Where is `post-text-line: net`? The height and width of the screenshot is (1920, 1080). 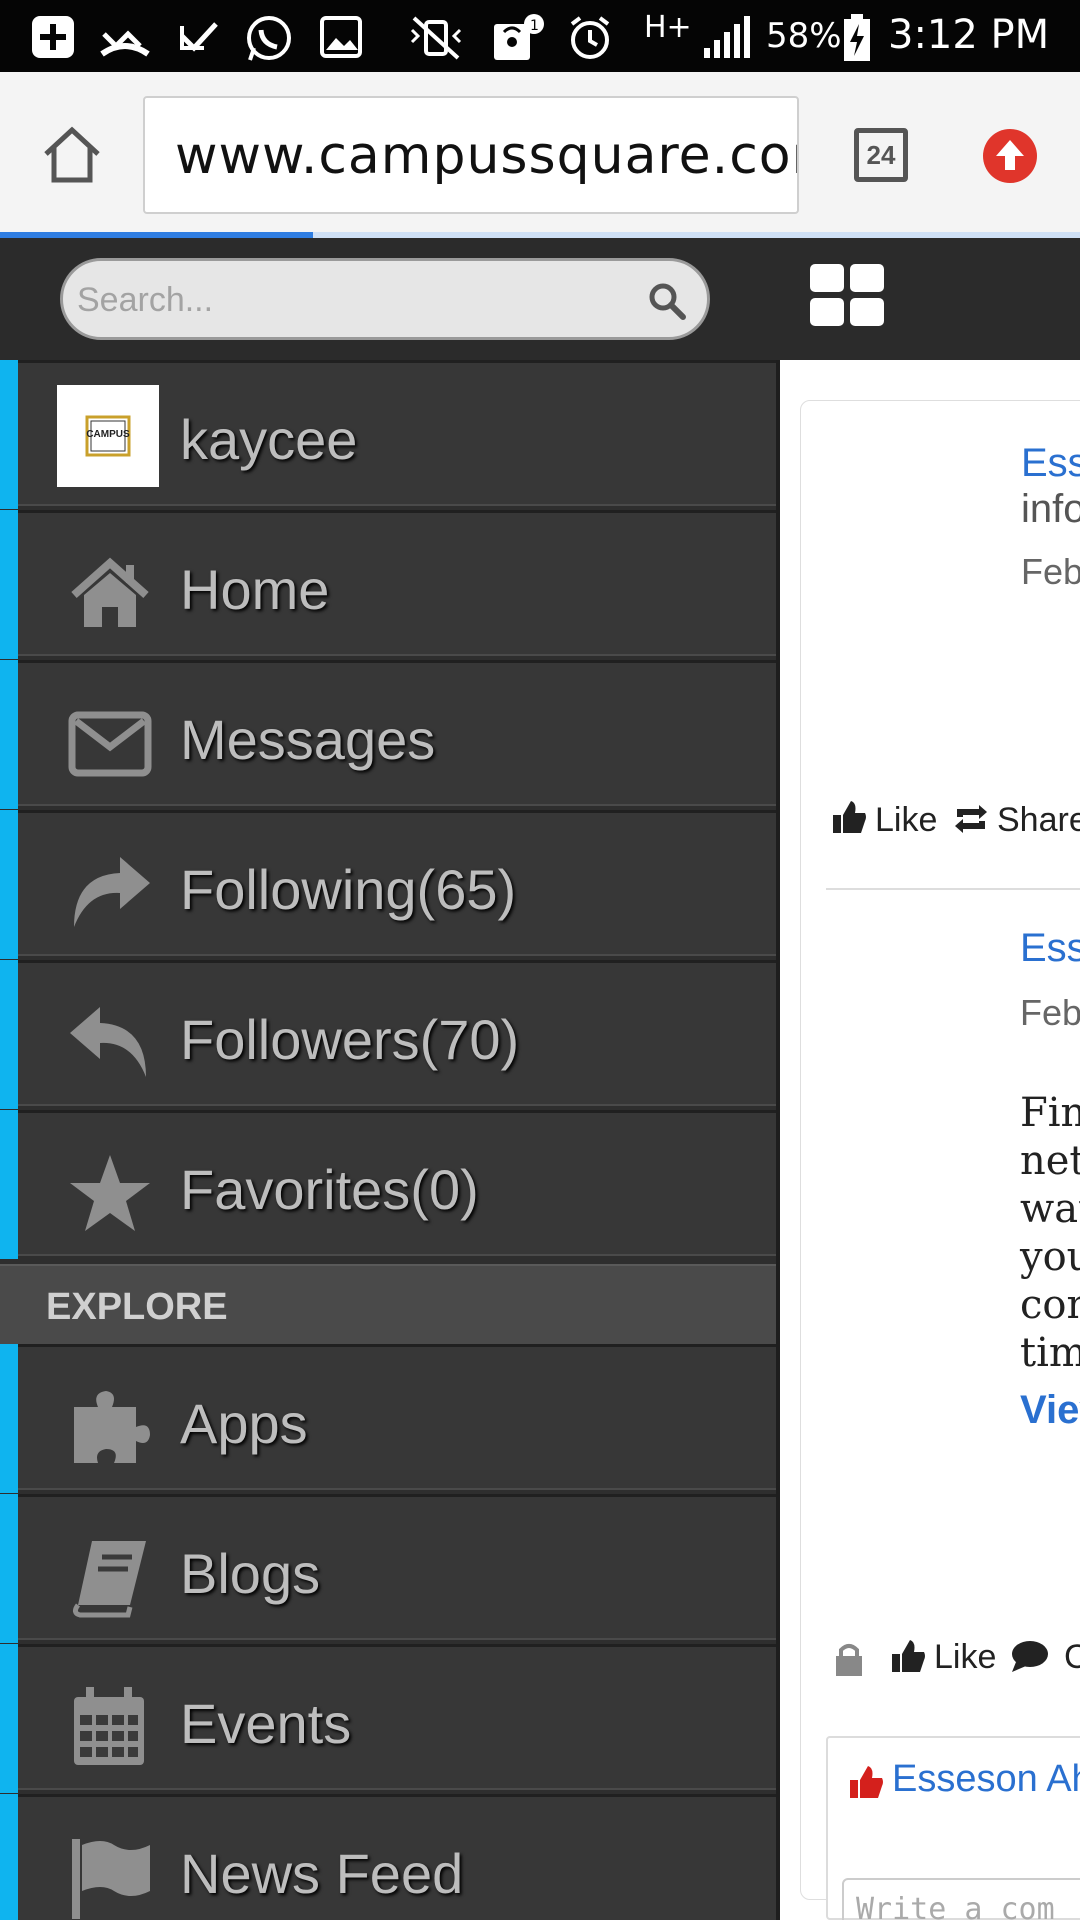 post-text-line: net is located at coordinates (1050, 1161).